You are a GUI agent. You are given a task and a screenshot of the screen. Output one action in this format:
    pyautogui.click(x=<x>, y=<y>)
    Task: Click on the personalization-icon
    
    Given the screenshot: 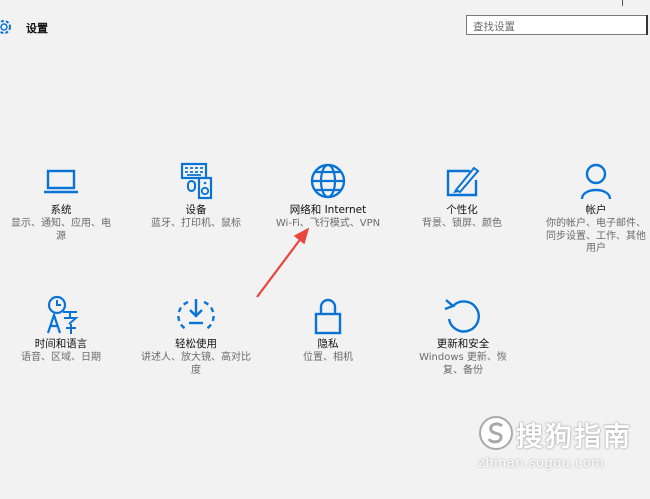 What is the action you would take?
    pyautogui.click(x=463, y=181)
    